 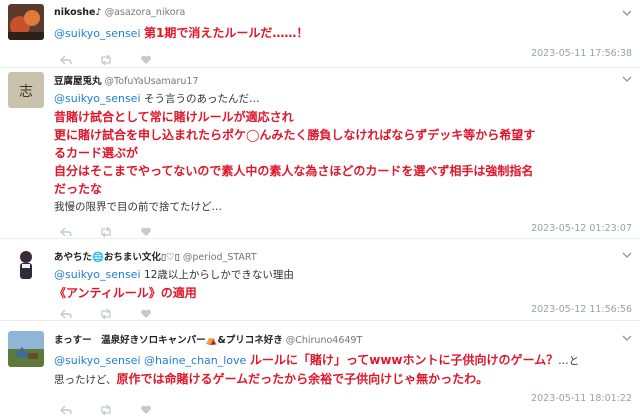 I want to click on highlight-text: 更に賭け試合を申し込まれたらポケ◯んみたく勝負しなければならずデッキ等から希望す, so click(x=295, y=135).